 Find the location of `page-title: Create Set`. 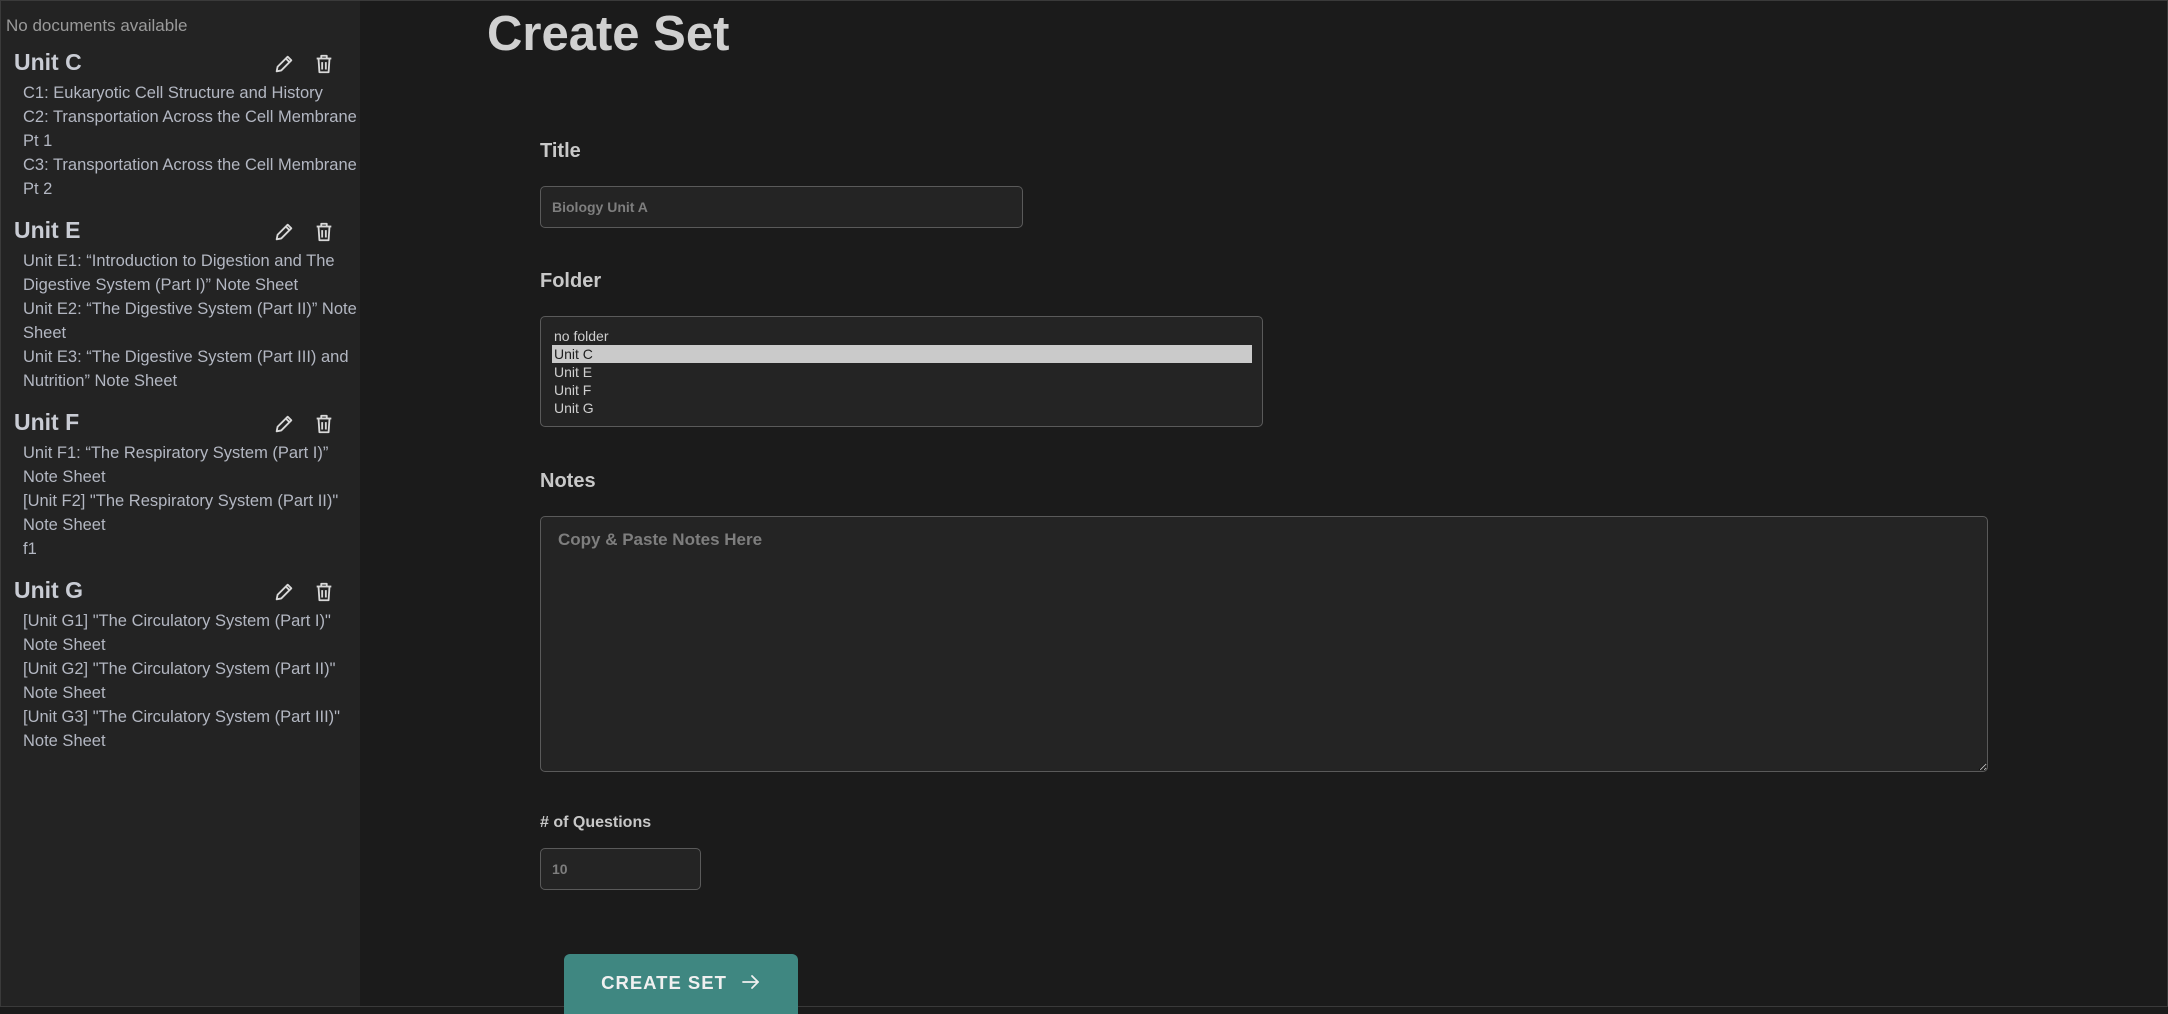

page-title: Create Set is located at coordinates (608, 34).